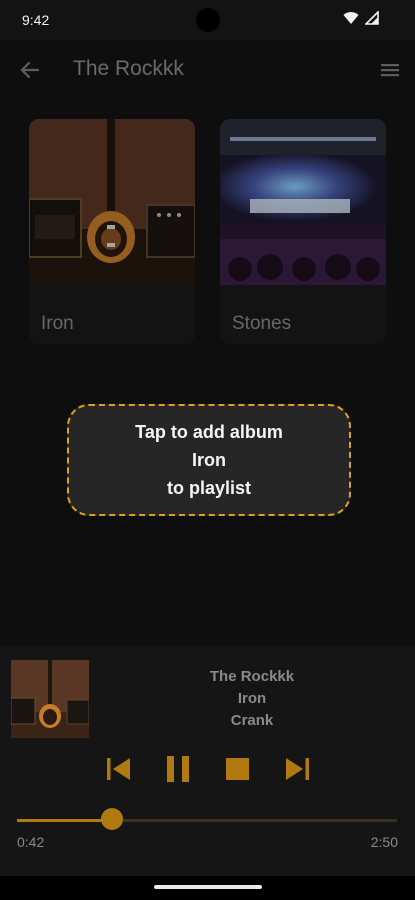  I want to click on skip-next-icon, so click(297, 769).